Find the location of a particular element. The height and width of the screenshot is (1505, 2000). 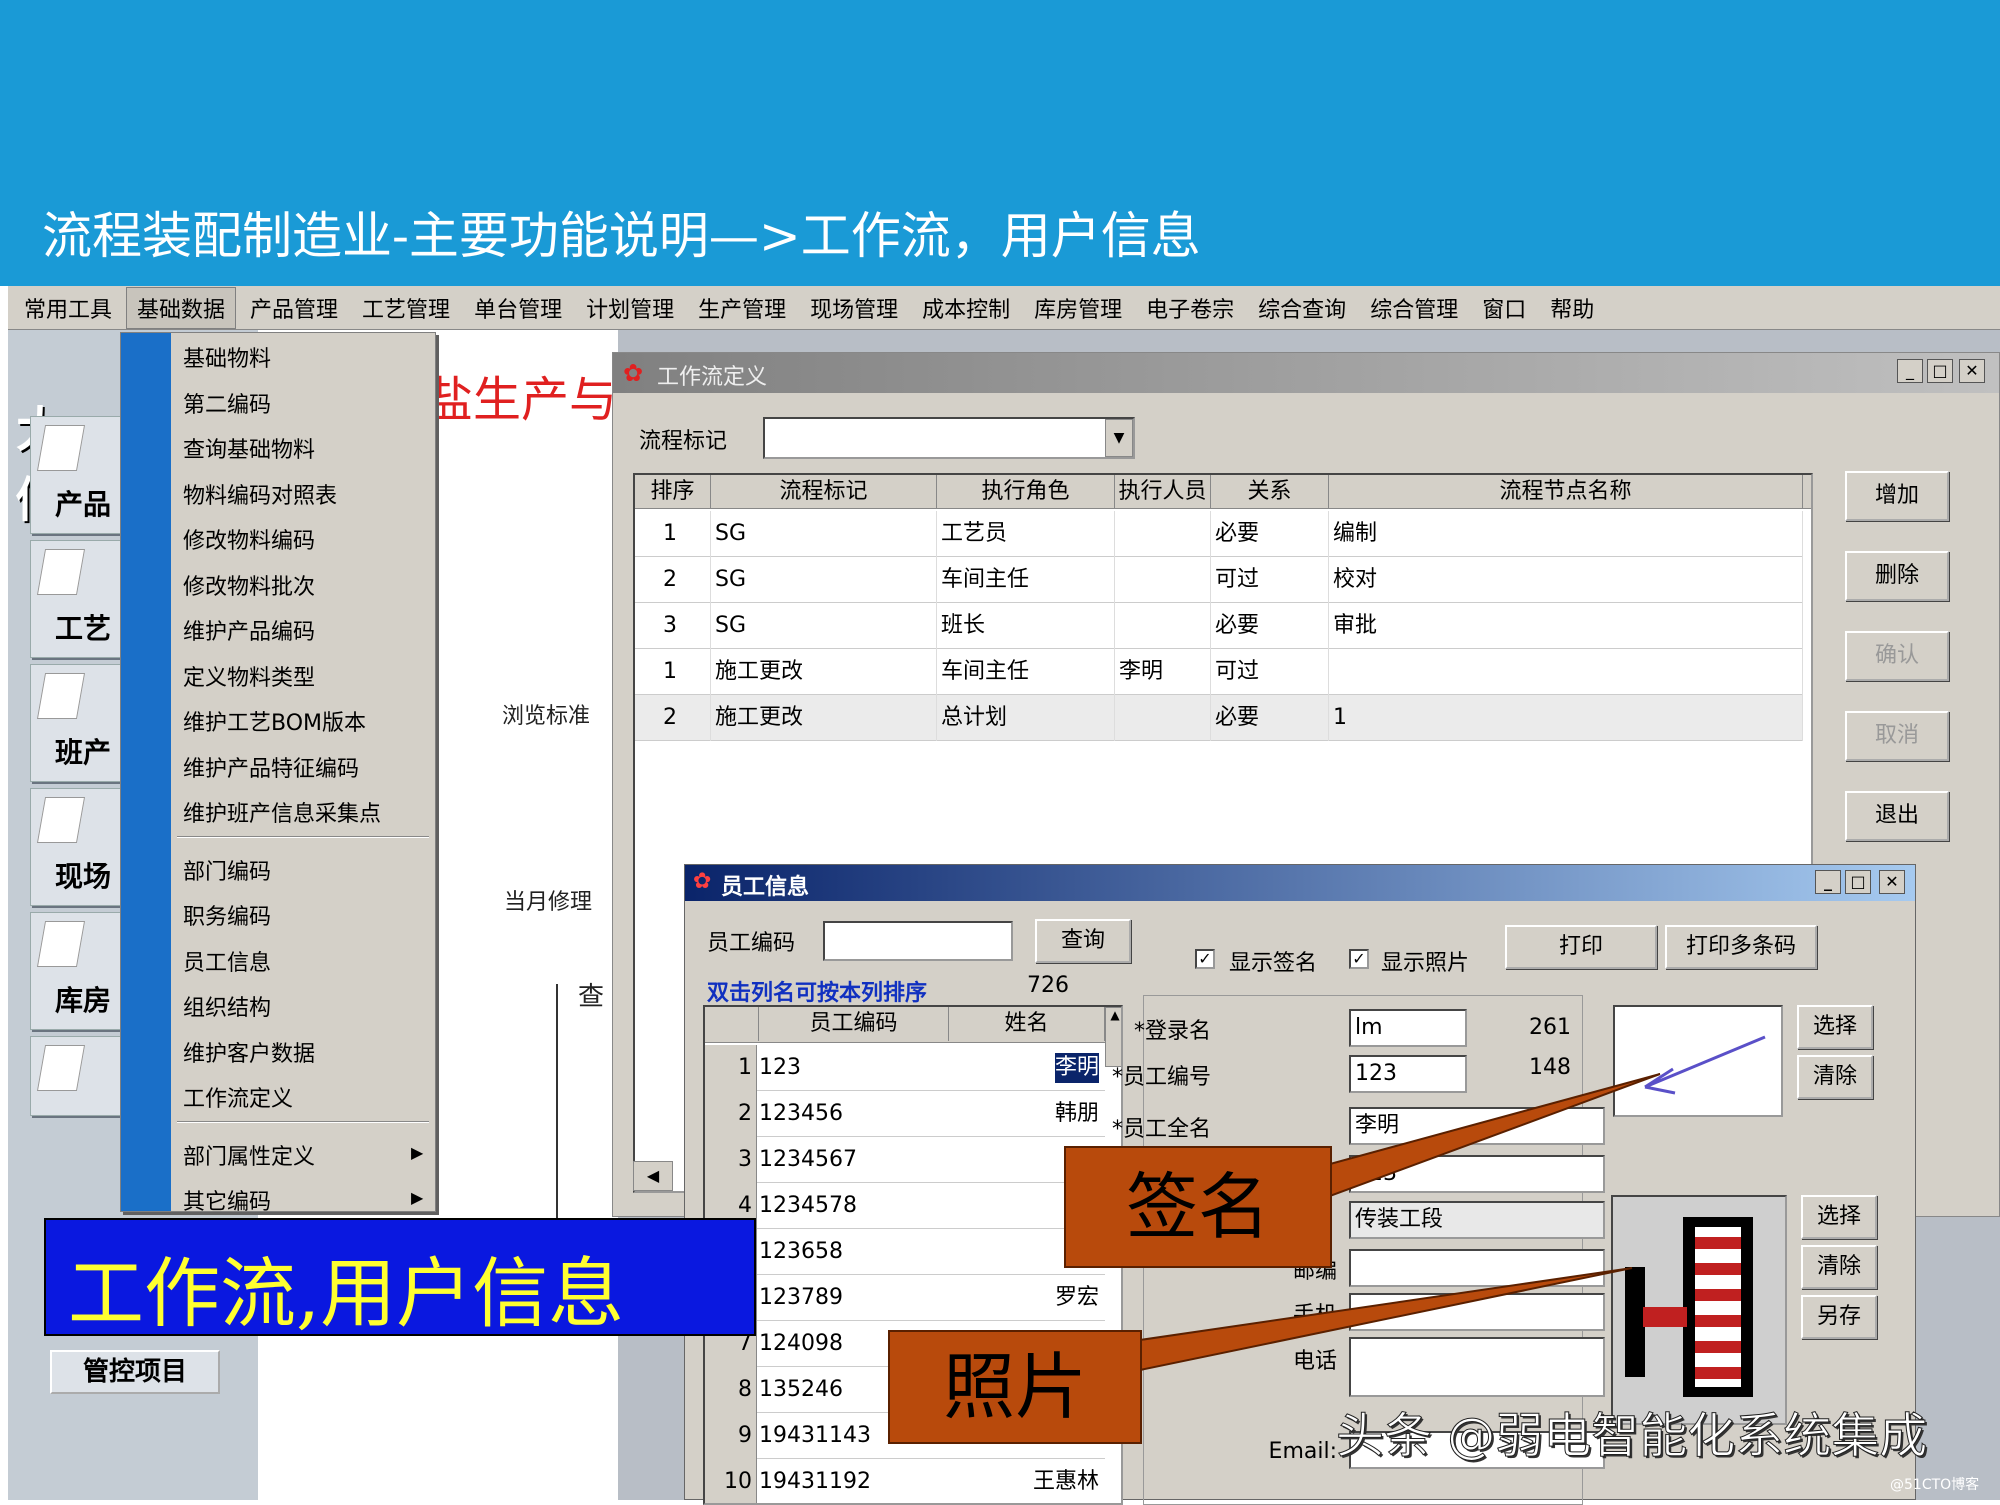

phone-input is located at coordinates (1477, 1367).